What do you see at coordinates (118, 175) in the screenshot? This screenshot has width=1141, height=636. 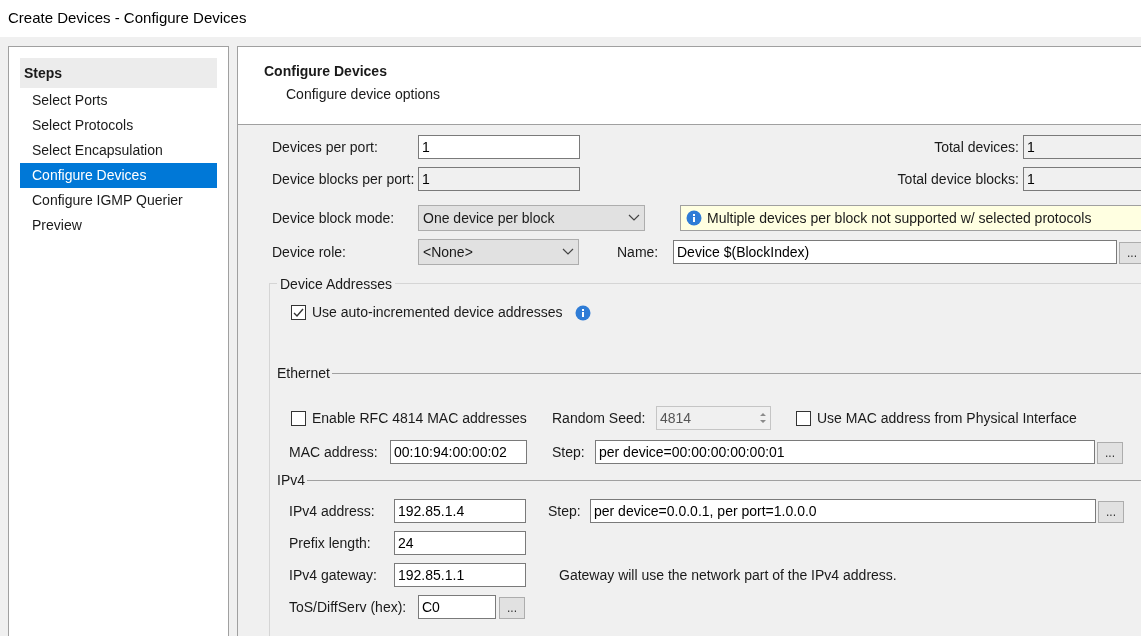 I see `step-item: Configure Devices` at bounding box center [118, 175].